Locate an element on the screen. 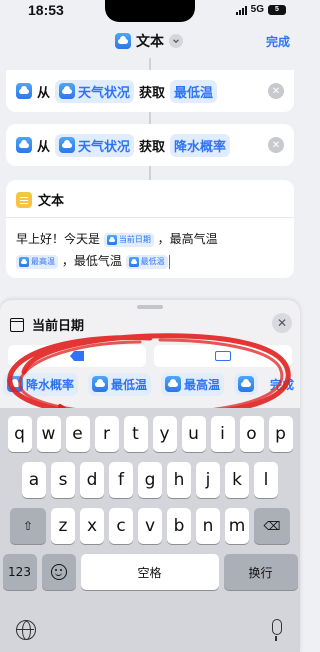 This screenshot has height=652, width=320. emoji-key is located at coordinates (58, 572).